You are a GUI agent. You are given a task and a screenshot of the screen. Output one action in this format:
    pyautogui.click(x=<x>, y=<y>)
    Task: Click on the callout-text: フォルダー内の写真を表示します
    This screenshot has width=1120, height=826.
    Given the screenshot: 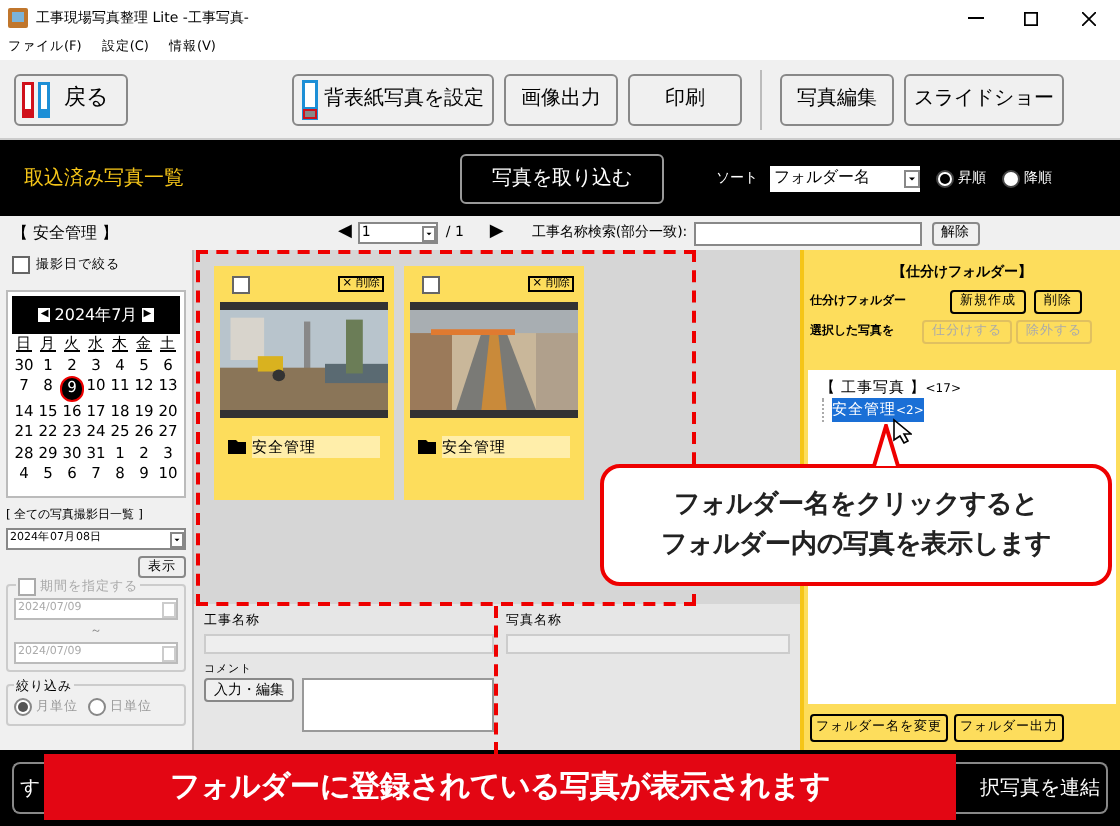 What is the action you would take?
    pyautogui.click(x=856, y=545)
    